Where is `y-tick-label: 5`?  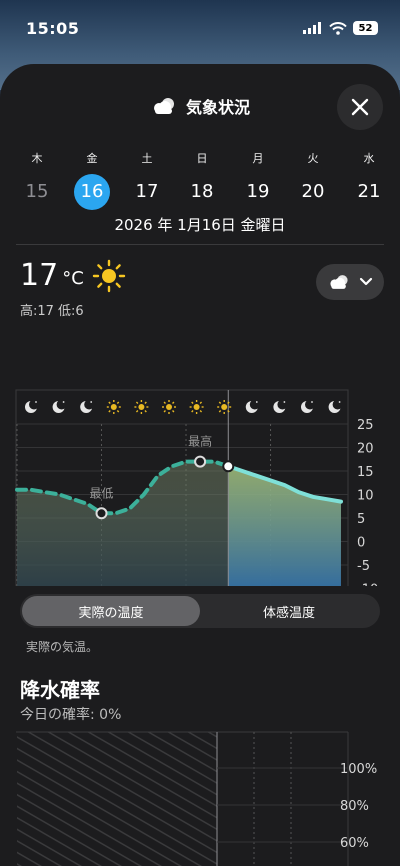 y-tick-label: 5 is located at coordinates (361, 519).